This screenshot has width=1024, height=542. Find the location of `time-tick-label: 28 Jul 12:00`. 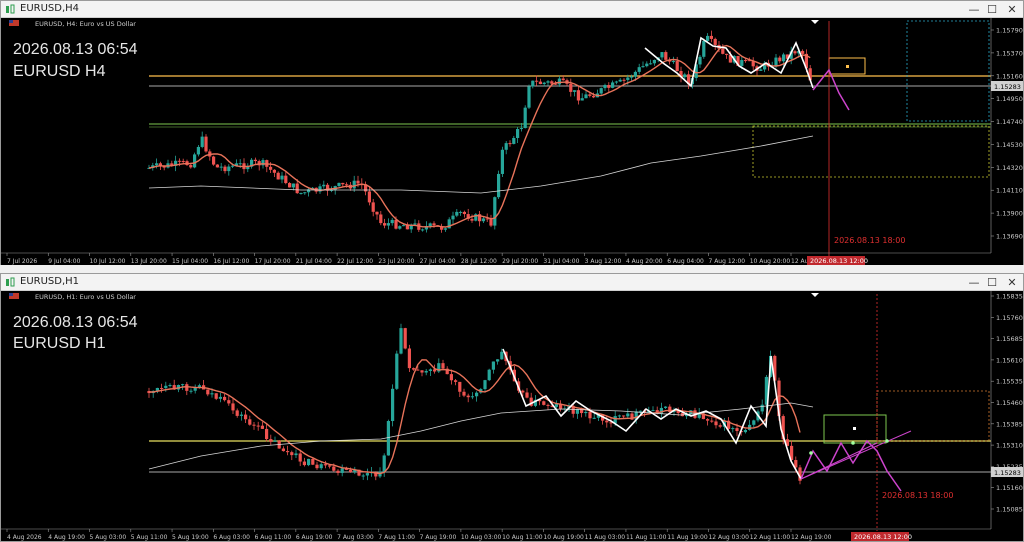

time-tick-label: 28 Jul 12:00 is located at coordinates (479, 261).